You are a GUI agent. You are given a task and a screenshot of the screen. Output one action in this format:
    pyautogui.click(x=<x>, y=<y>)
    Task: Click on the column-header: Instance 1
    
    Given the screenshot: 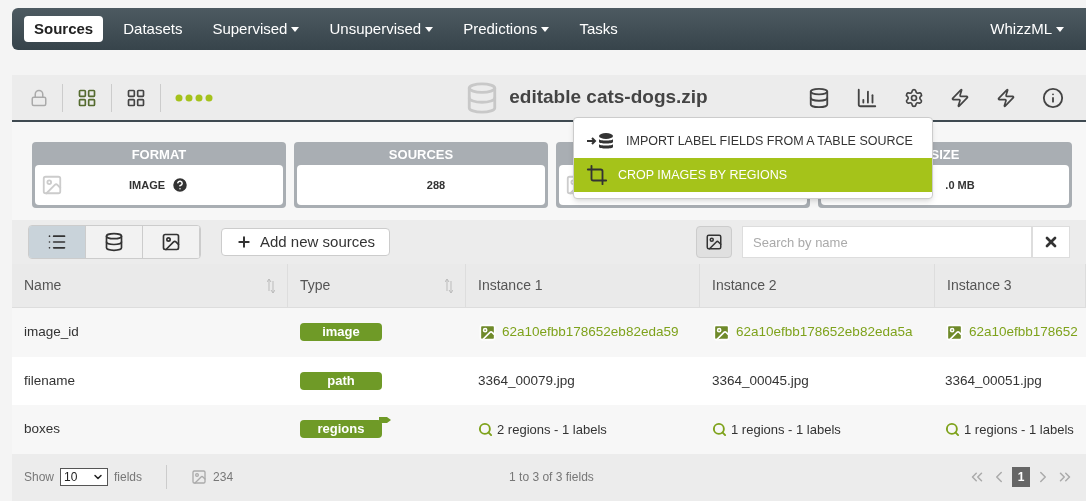 What is the action you would take?
    pyautogui.click(x=583, y=285)
    